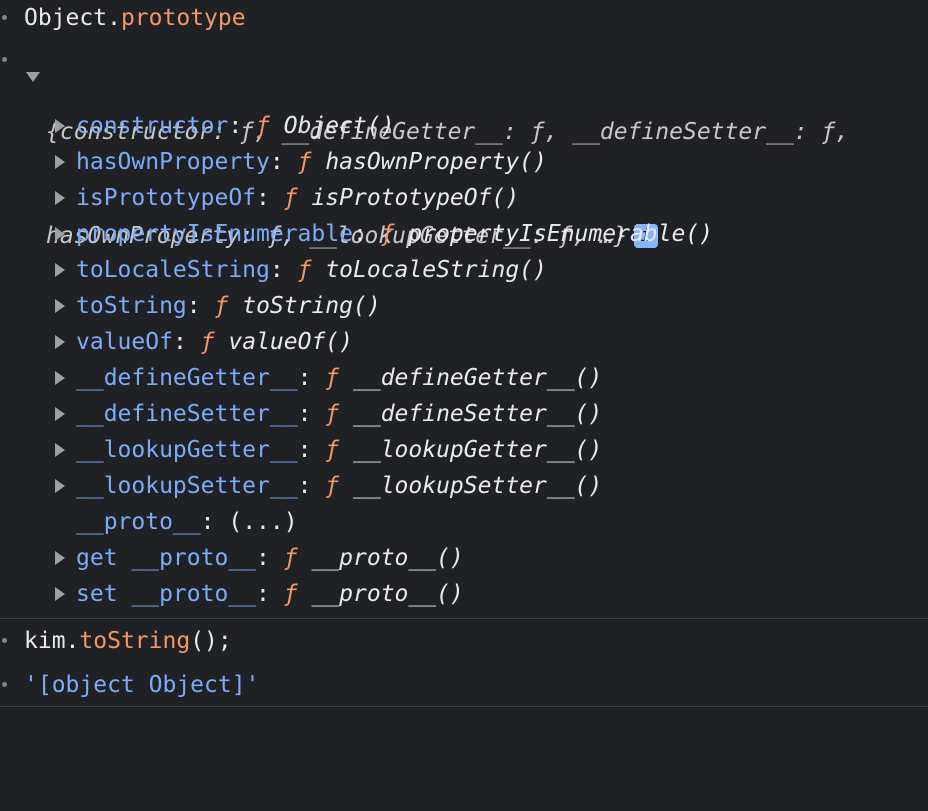 The height and width of the screenshot is (811, 928). Describe the element at coordinates (270, 594) in the screenshot. I see `property-entry: set __proto__: ƒ __proto__()` at that location.